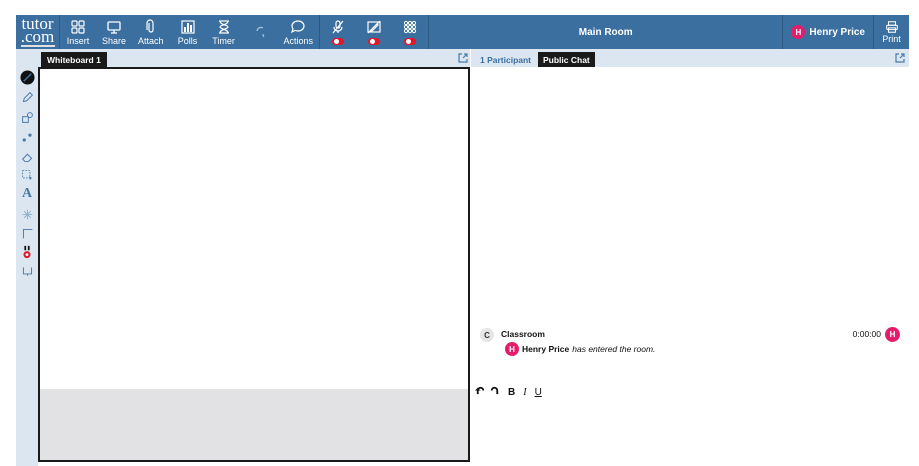 This screenshot has height=466, width=919. Describe the element at coordinates (37, 46) in the screenshot. I see `logo-underline` at that location.